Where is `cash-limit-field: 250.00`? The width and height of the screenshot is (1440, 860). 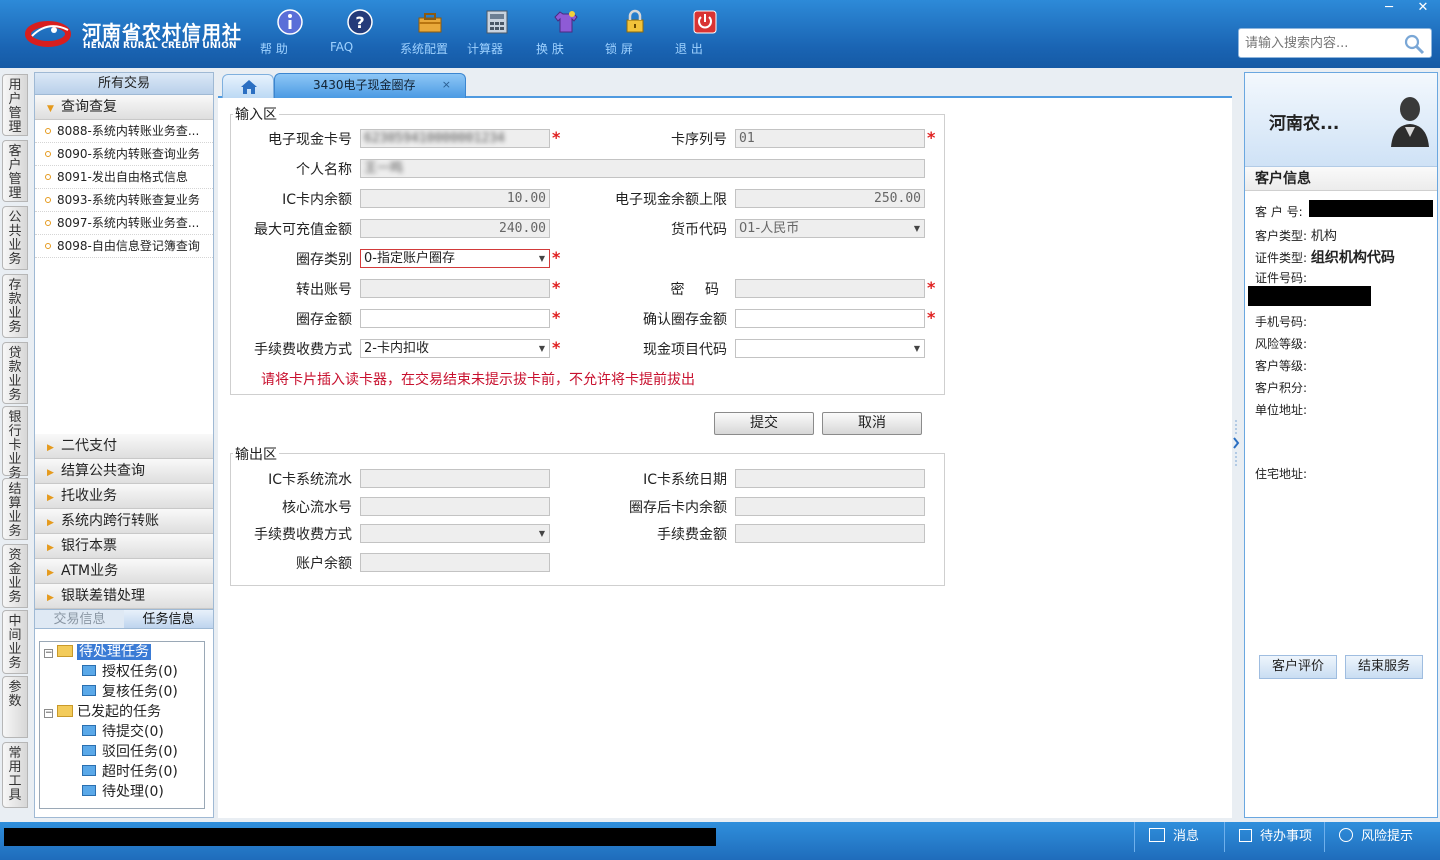 cash-limit-field: 250.00 is located at coordinates (830, 198).